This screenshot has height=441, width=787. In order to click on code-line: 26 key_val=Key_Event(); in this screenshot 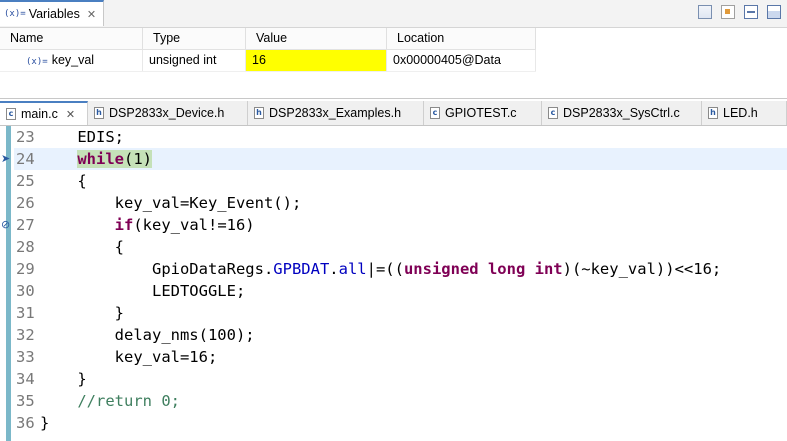, I will do `click(393, 203)`.